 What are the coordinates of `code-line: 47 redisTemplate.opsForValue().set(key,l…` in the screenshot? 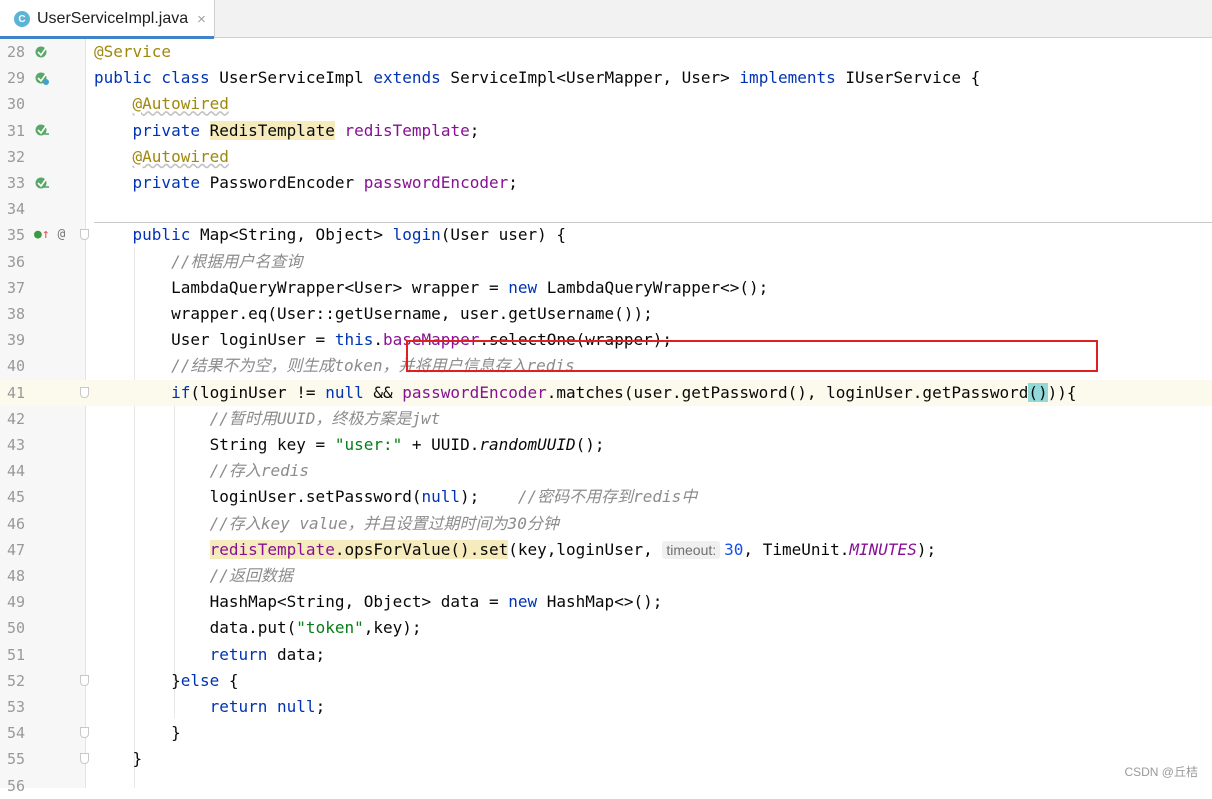 It's located at (606, 550).